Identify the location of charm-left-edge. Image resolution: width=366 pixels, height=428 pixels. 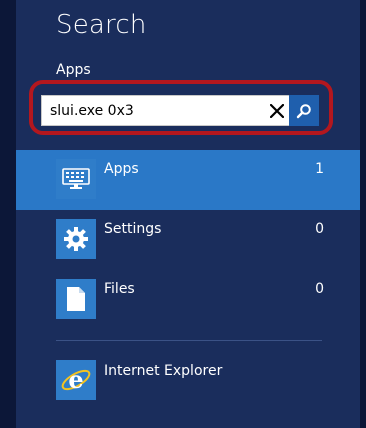
(8, 214).